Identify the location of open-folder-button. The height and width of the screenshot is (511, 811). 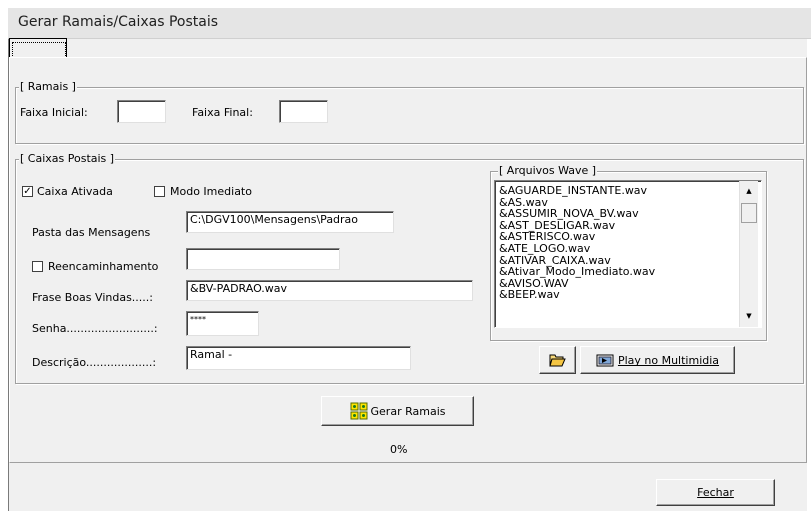
(557, 360).